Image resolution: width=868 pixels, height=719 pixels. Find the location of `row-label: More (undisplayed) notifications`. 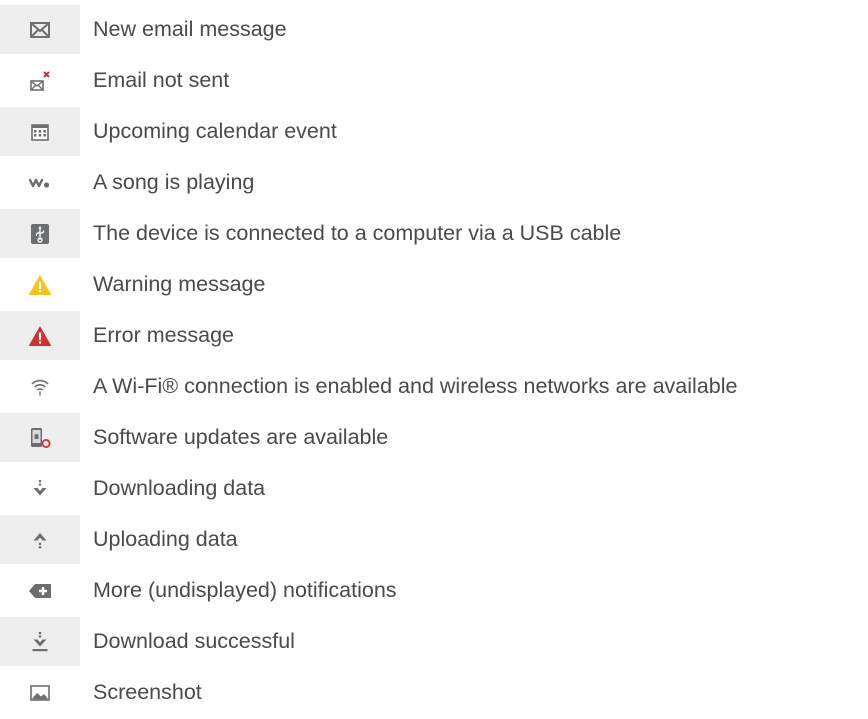

row-label: More (undisplayed) notifications is located at coordinates (245, 590).